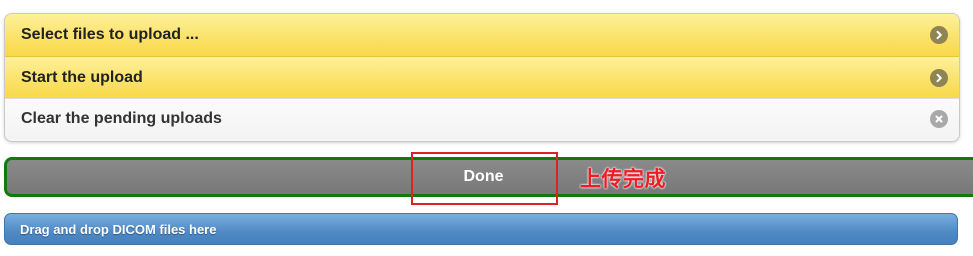 This screenshot has height=256, width=973. What do you see at coordinates (623, 179) in the screenshot?
I see `annotation-label: 上传完成` at bounding box center [623, 179].